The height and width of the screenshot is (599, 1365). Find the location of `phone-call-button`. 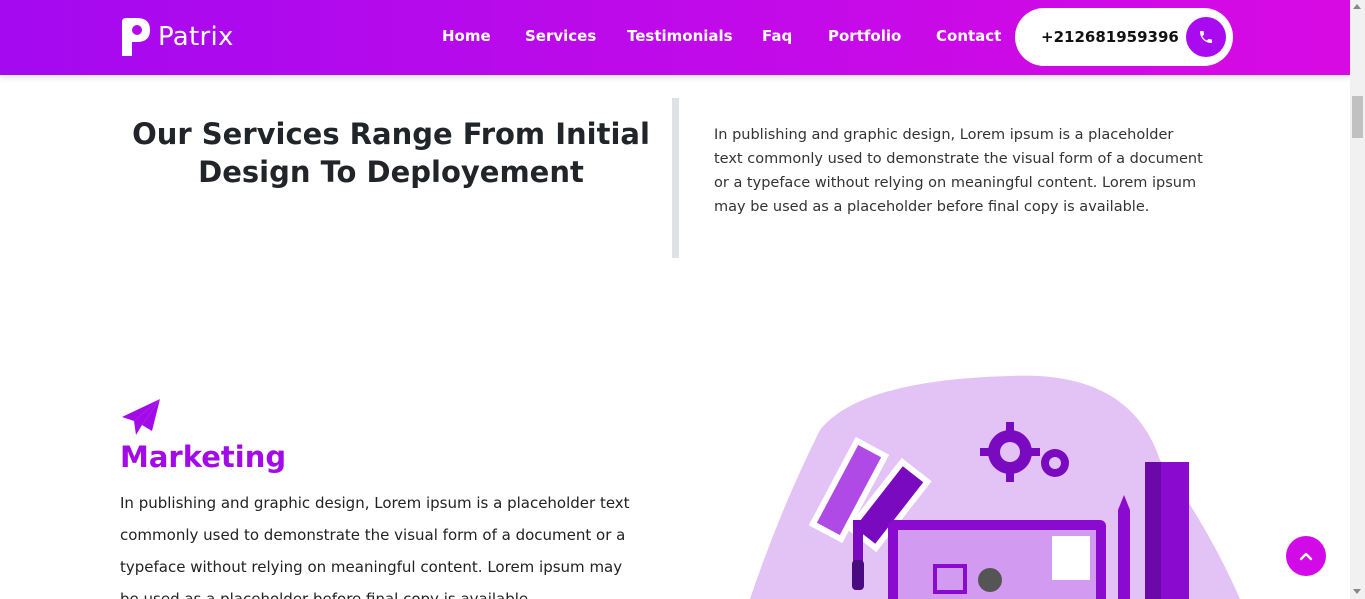

phone-call-button is located at coordinates (1206, 37).